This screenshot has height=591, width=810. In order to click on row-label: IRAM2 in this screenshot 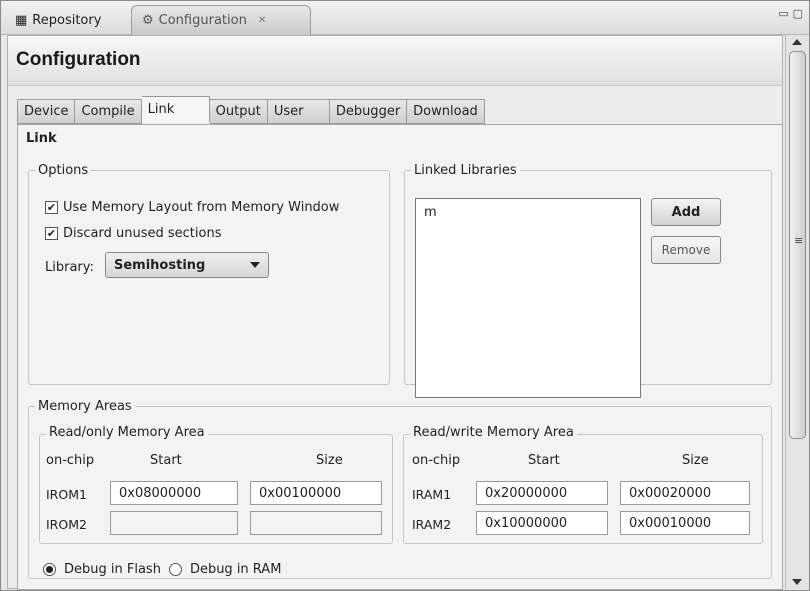, I will do `click(432, 524)`.